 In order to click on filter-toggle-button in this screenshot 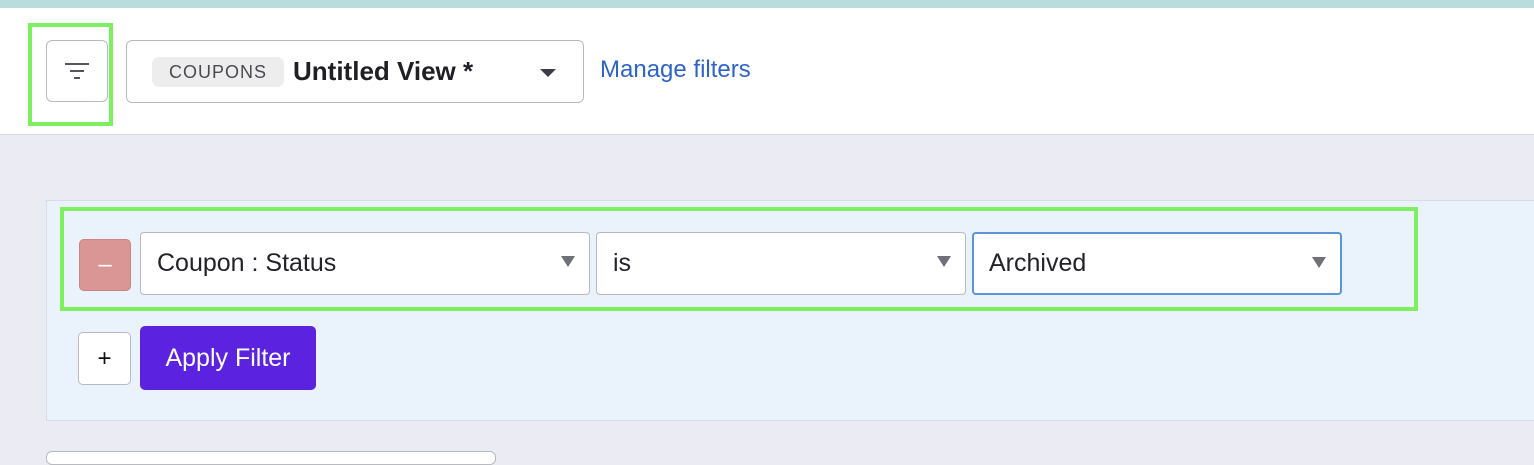, I will do `click(77, 71)`.